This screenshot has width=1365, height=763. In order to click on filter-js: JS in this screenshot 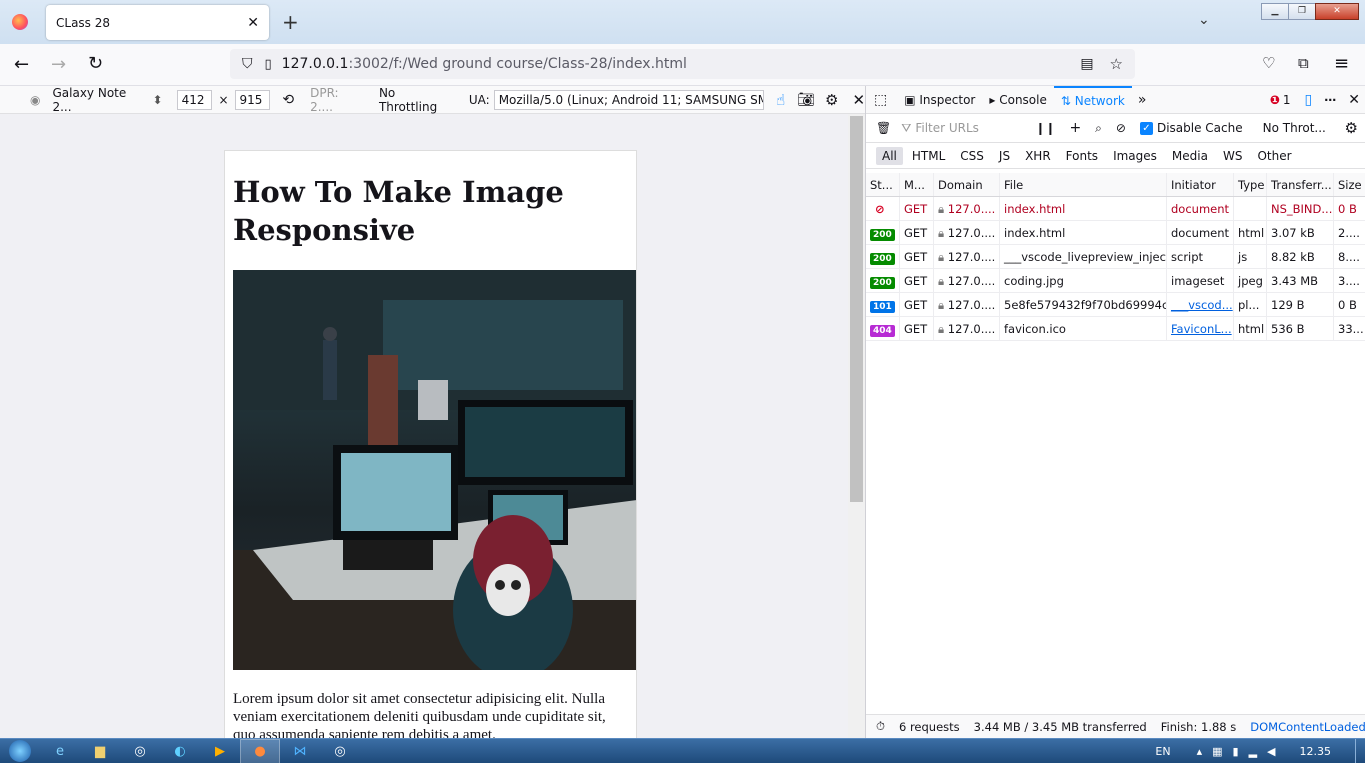, I will do `click(1004, 156)`.